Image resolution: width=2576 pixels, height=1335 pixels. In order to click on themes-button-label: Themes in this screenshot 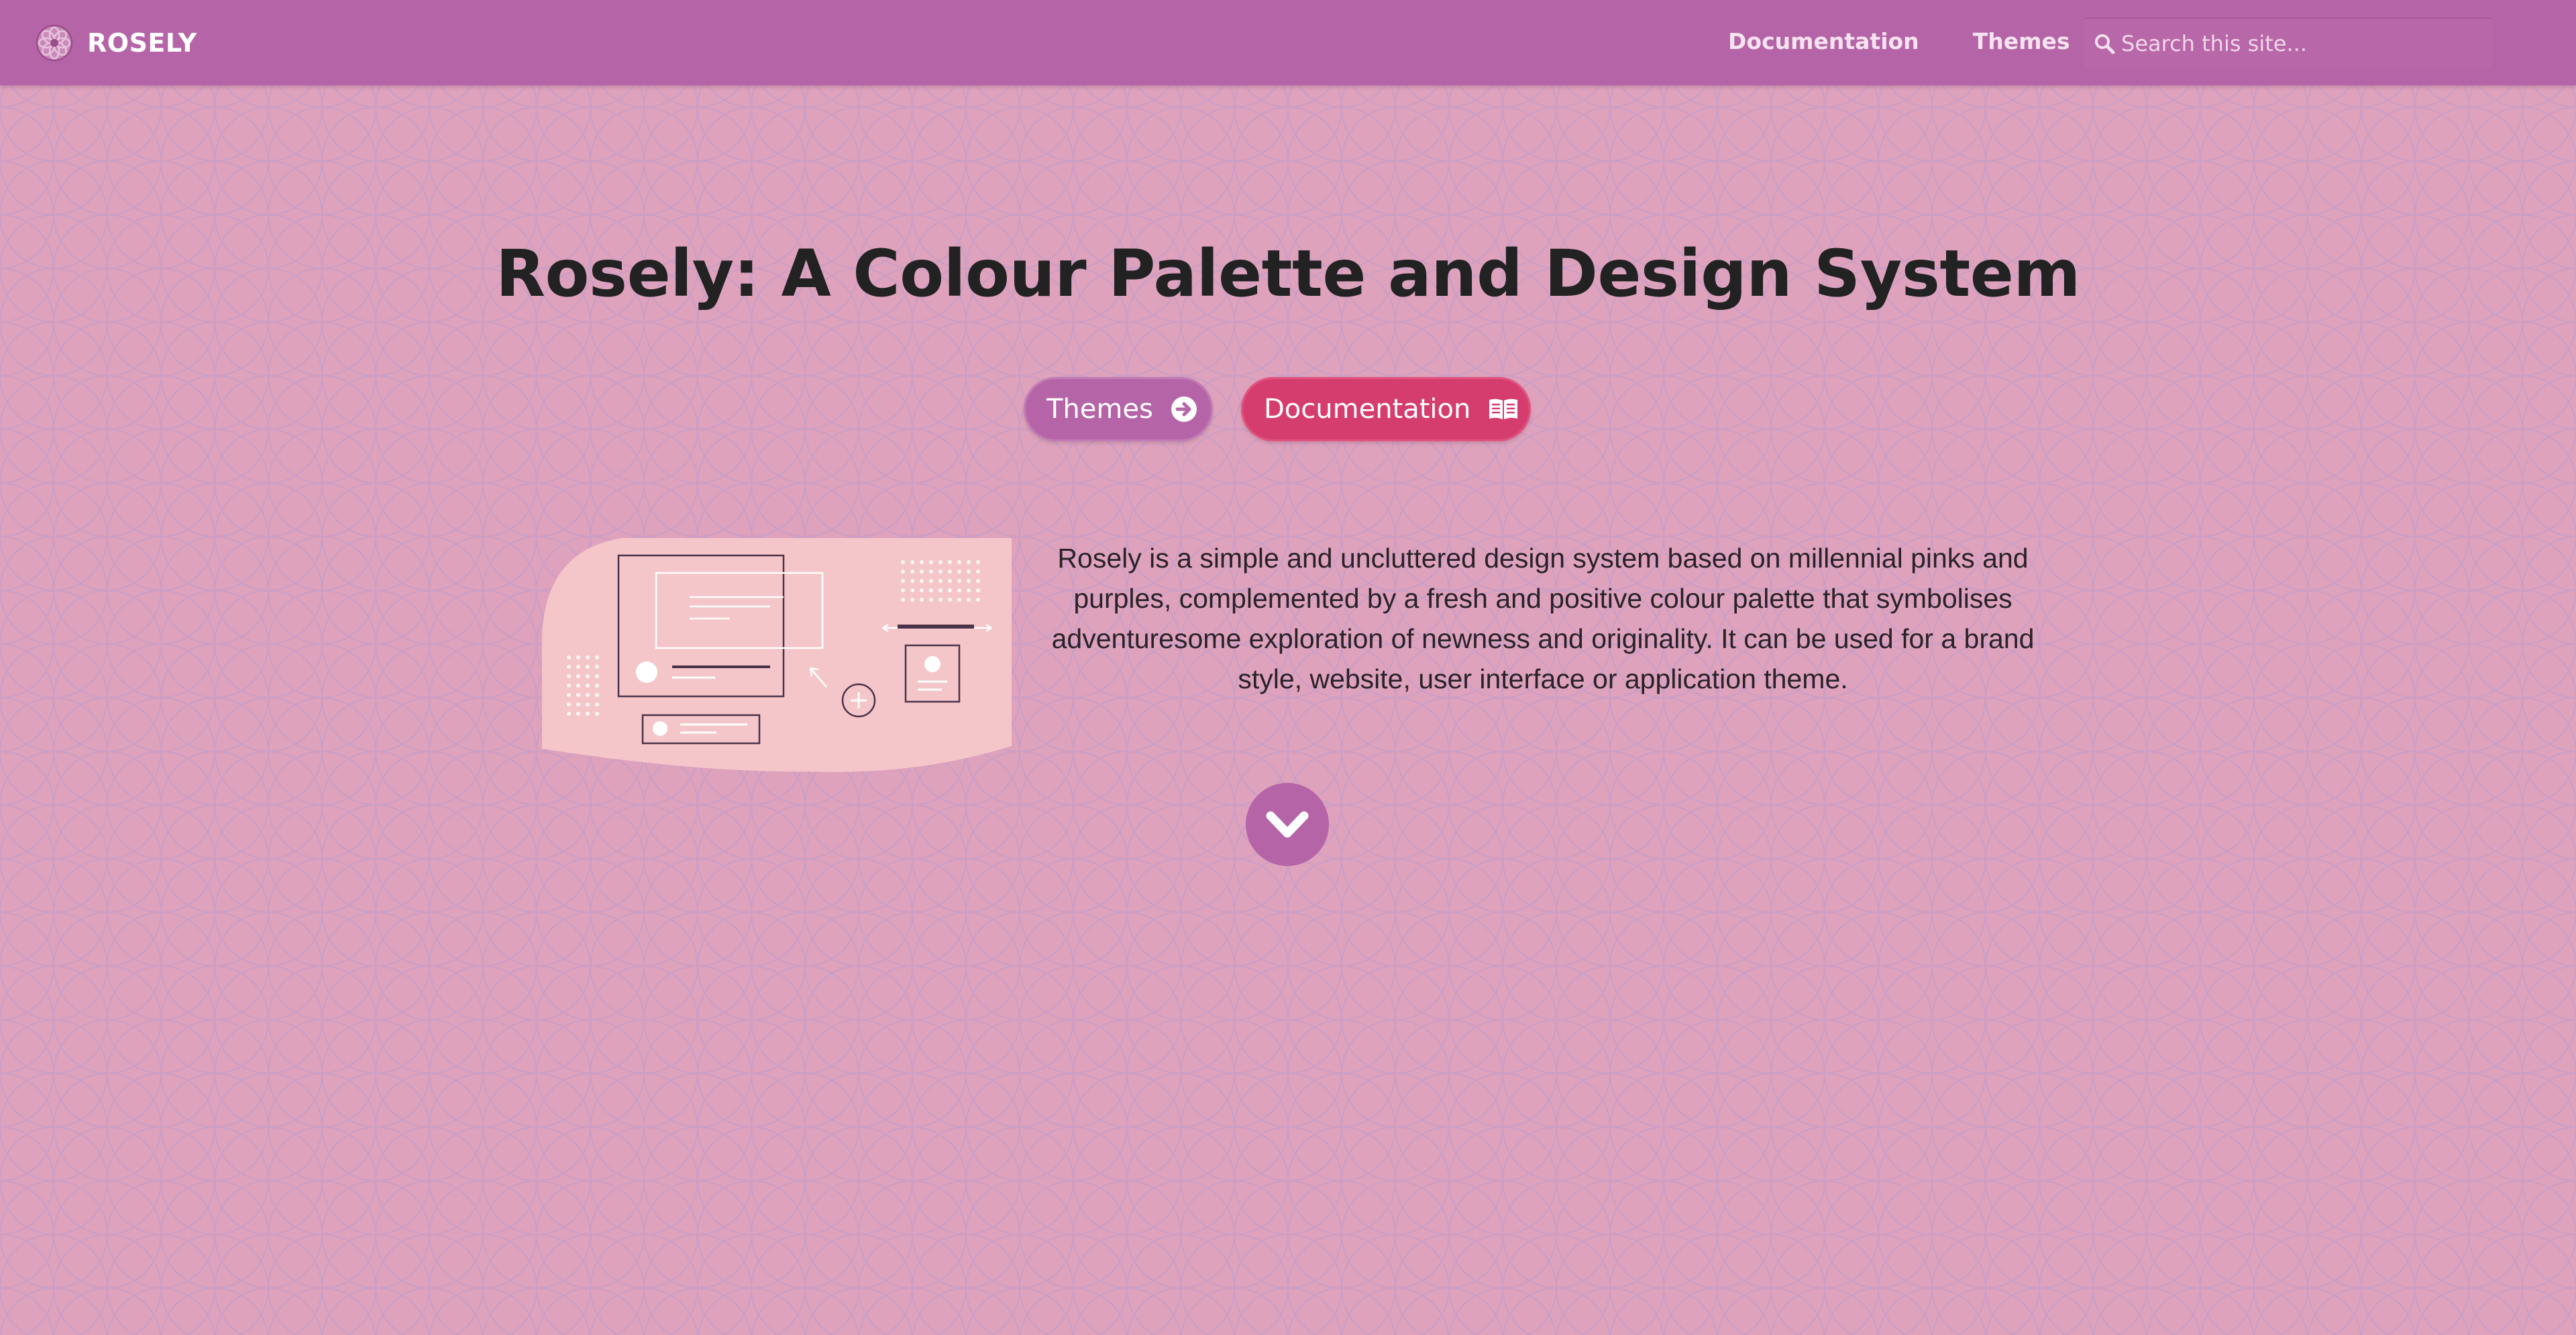, I will do `click(1099, 409)`.